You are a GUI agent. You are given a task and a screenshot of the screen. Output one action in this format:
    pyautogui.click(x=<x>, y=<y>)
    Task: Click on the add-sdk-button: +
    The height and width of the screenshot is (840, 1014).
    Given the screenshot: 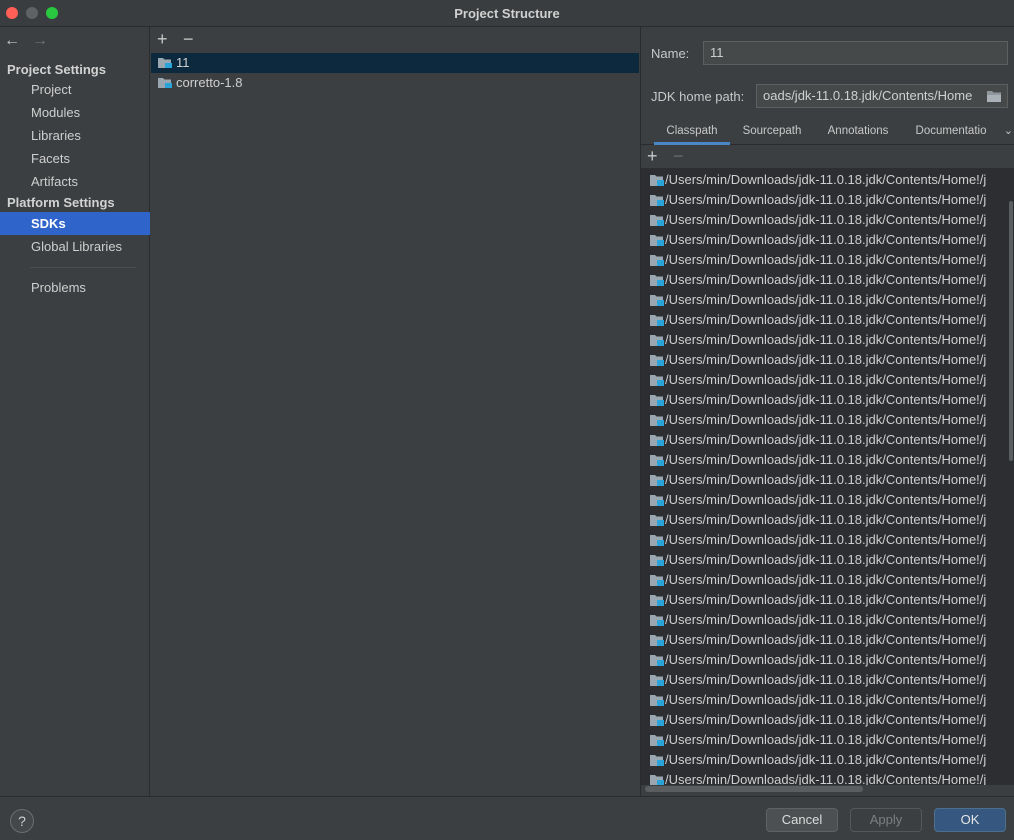 What is the action you would take?
    pyautogui.click(x=162, y=39)
    